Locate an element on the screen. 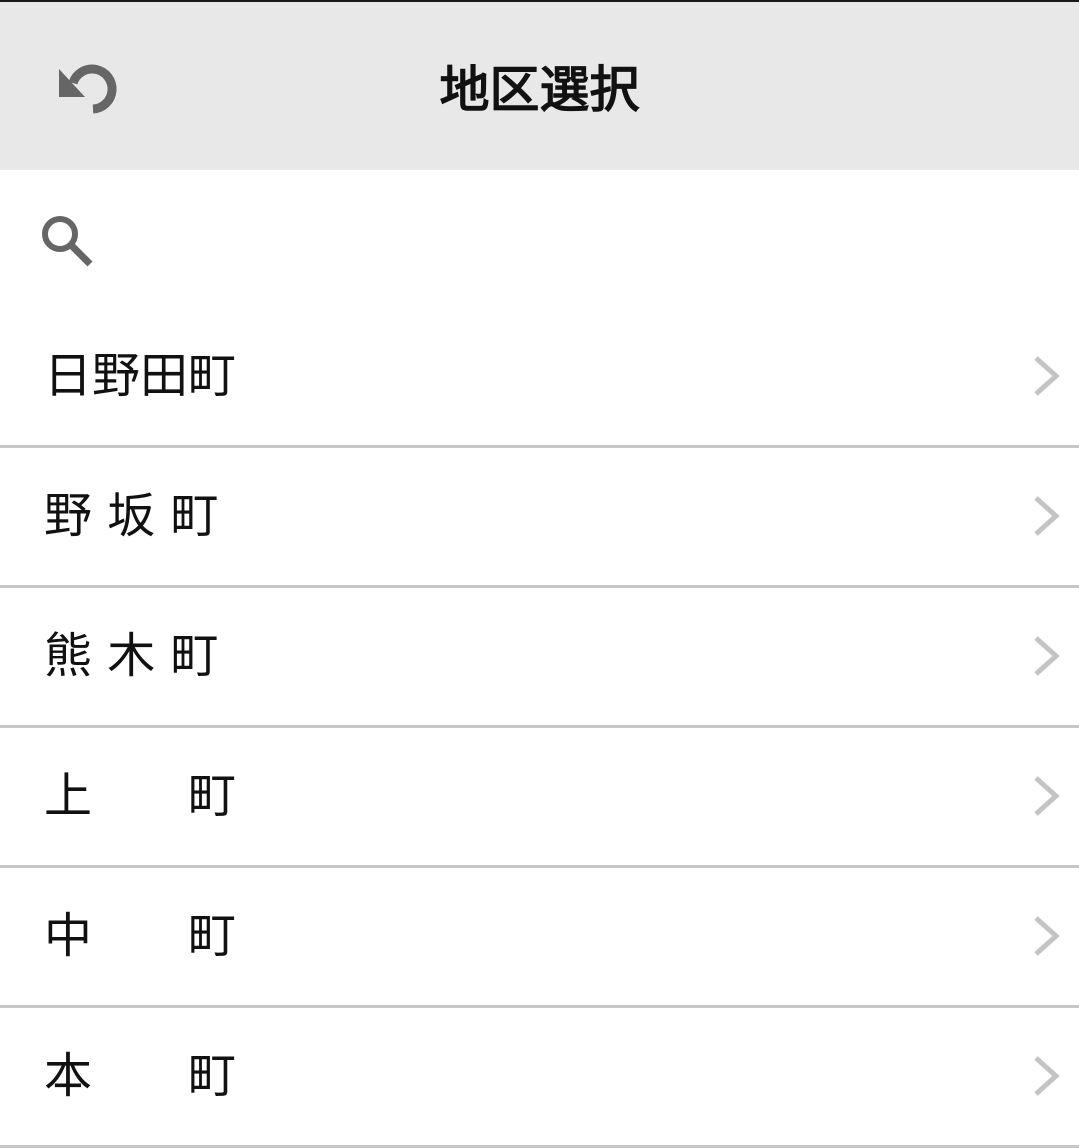 The width and height of the screenshot is (1079, 1148). search-input is located at coordinates (582, 241).